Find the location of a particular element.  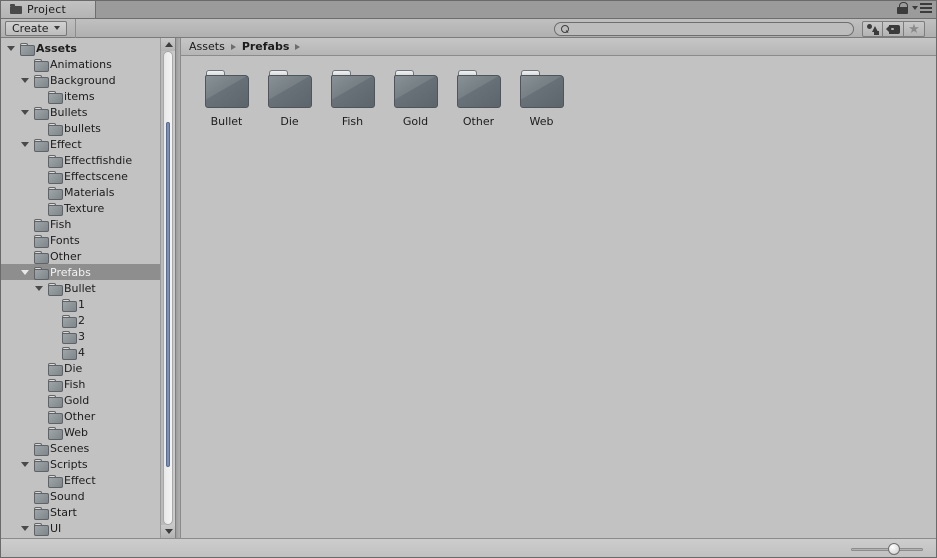

search-filter-buttons: ★ is located at coordinates (893, 29).